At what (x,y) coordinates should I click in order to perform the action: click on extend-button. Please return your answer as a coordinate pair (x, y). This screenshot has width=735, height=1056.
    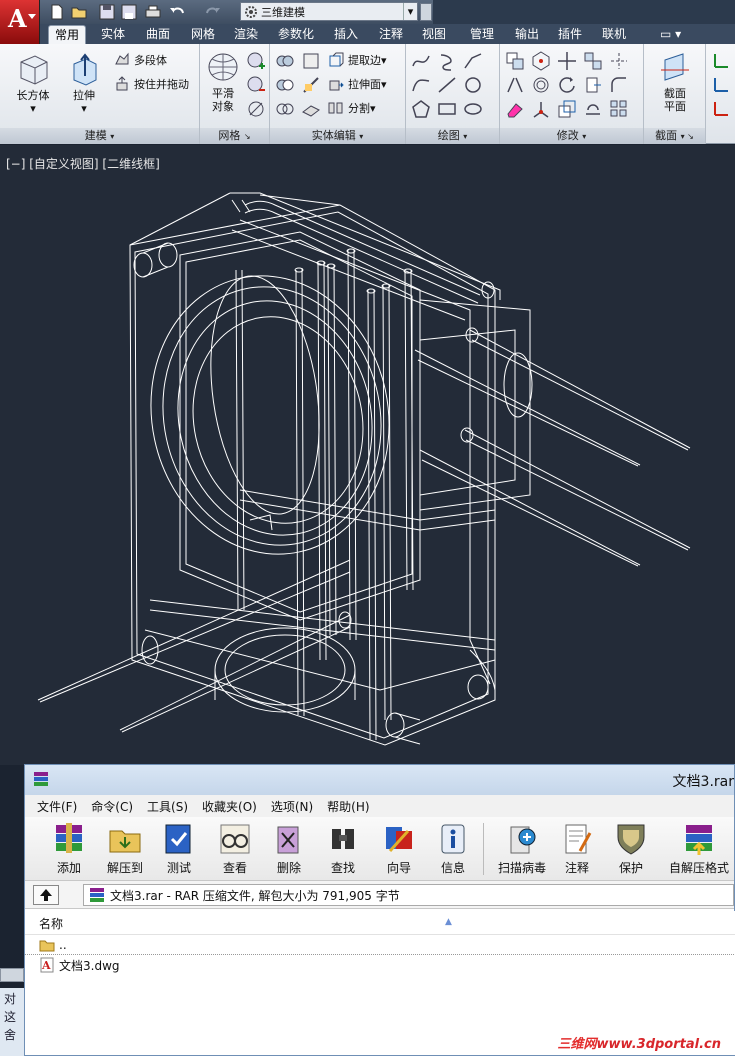
    Looking at the image, I should click on (593, 85).